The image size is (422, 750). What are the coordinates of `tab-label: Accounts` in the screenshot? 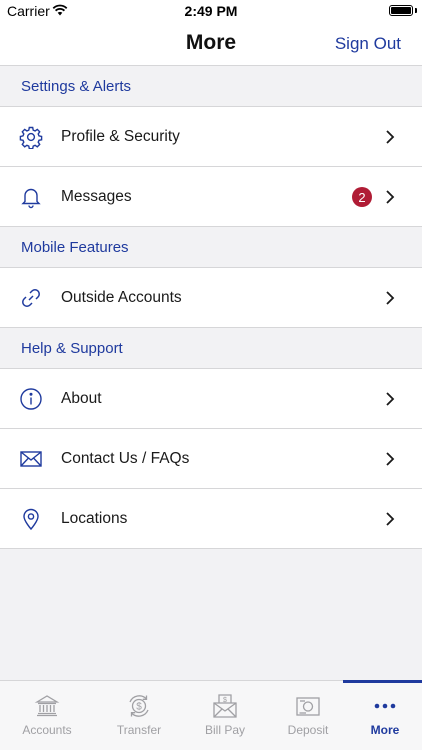 It's located at (47, 730).